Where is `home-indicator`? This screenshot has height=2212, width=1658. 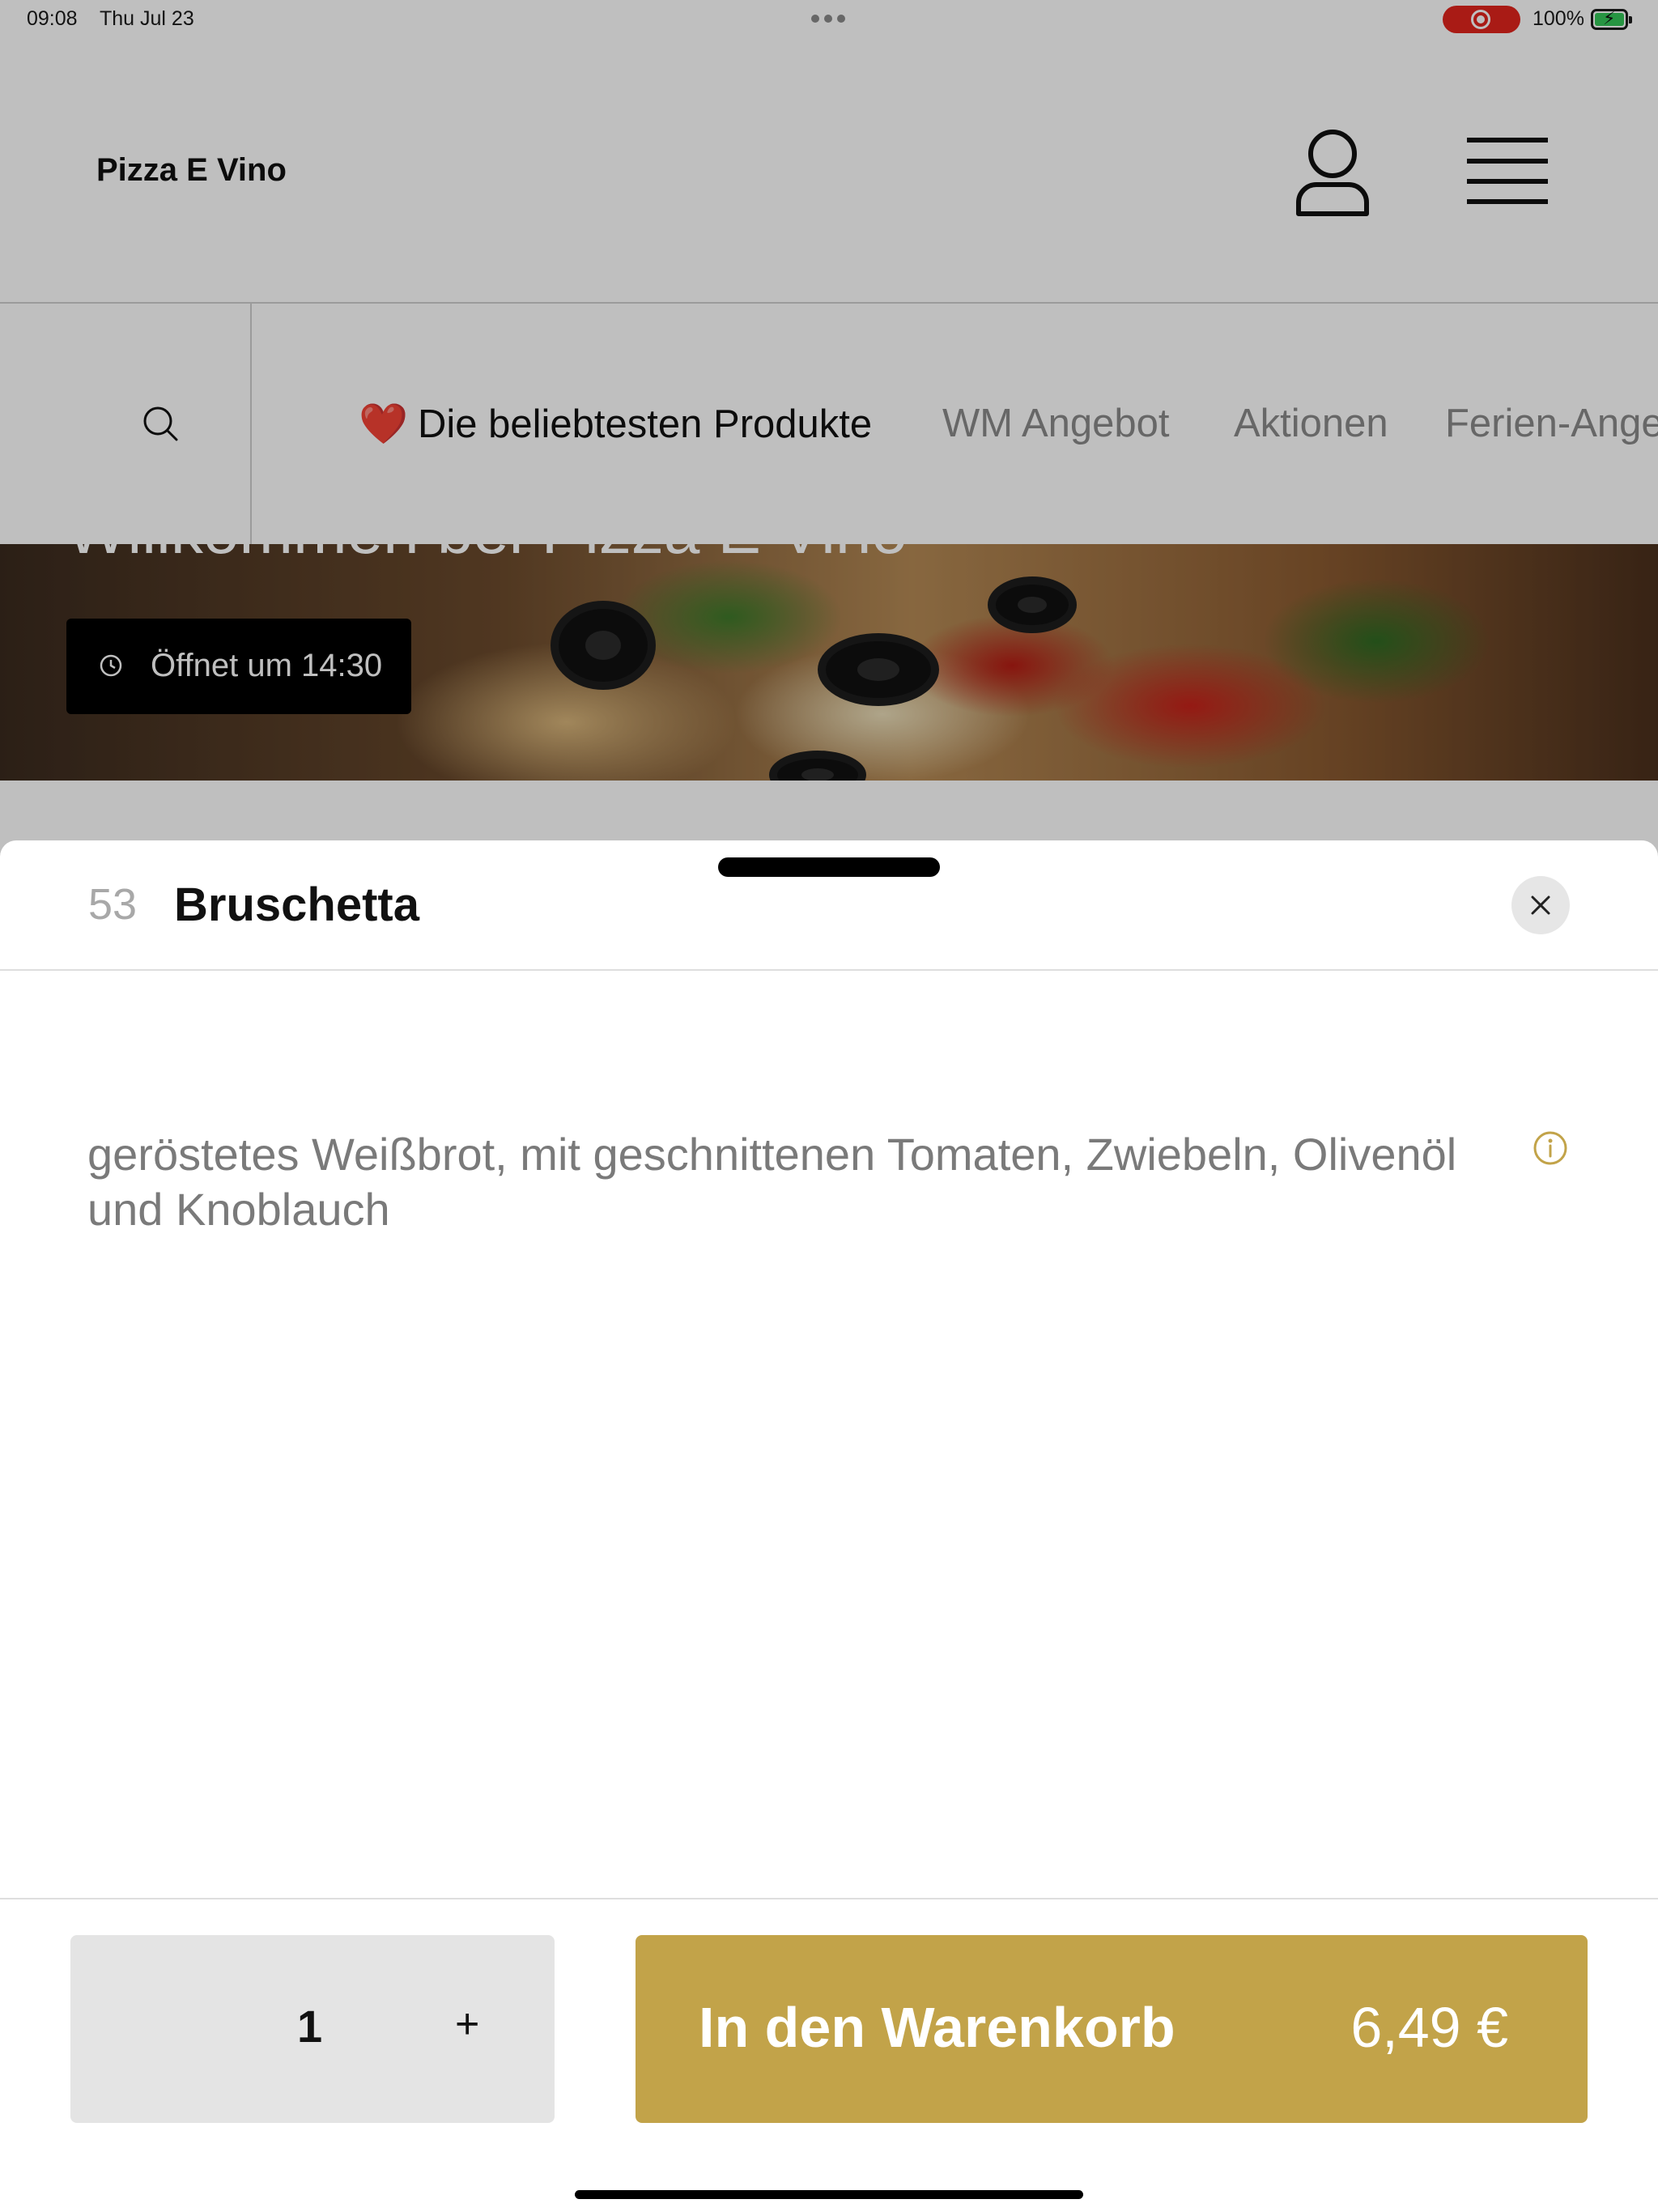
home-indicator is located at coordinates (829, 2195).